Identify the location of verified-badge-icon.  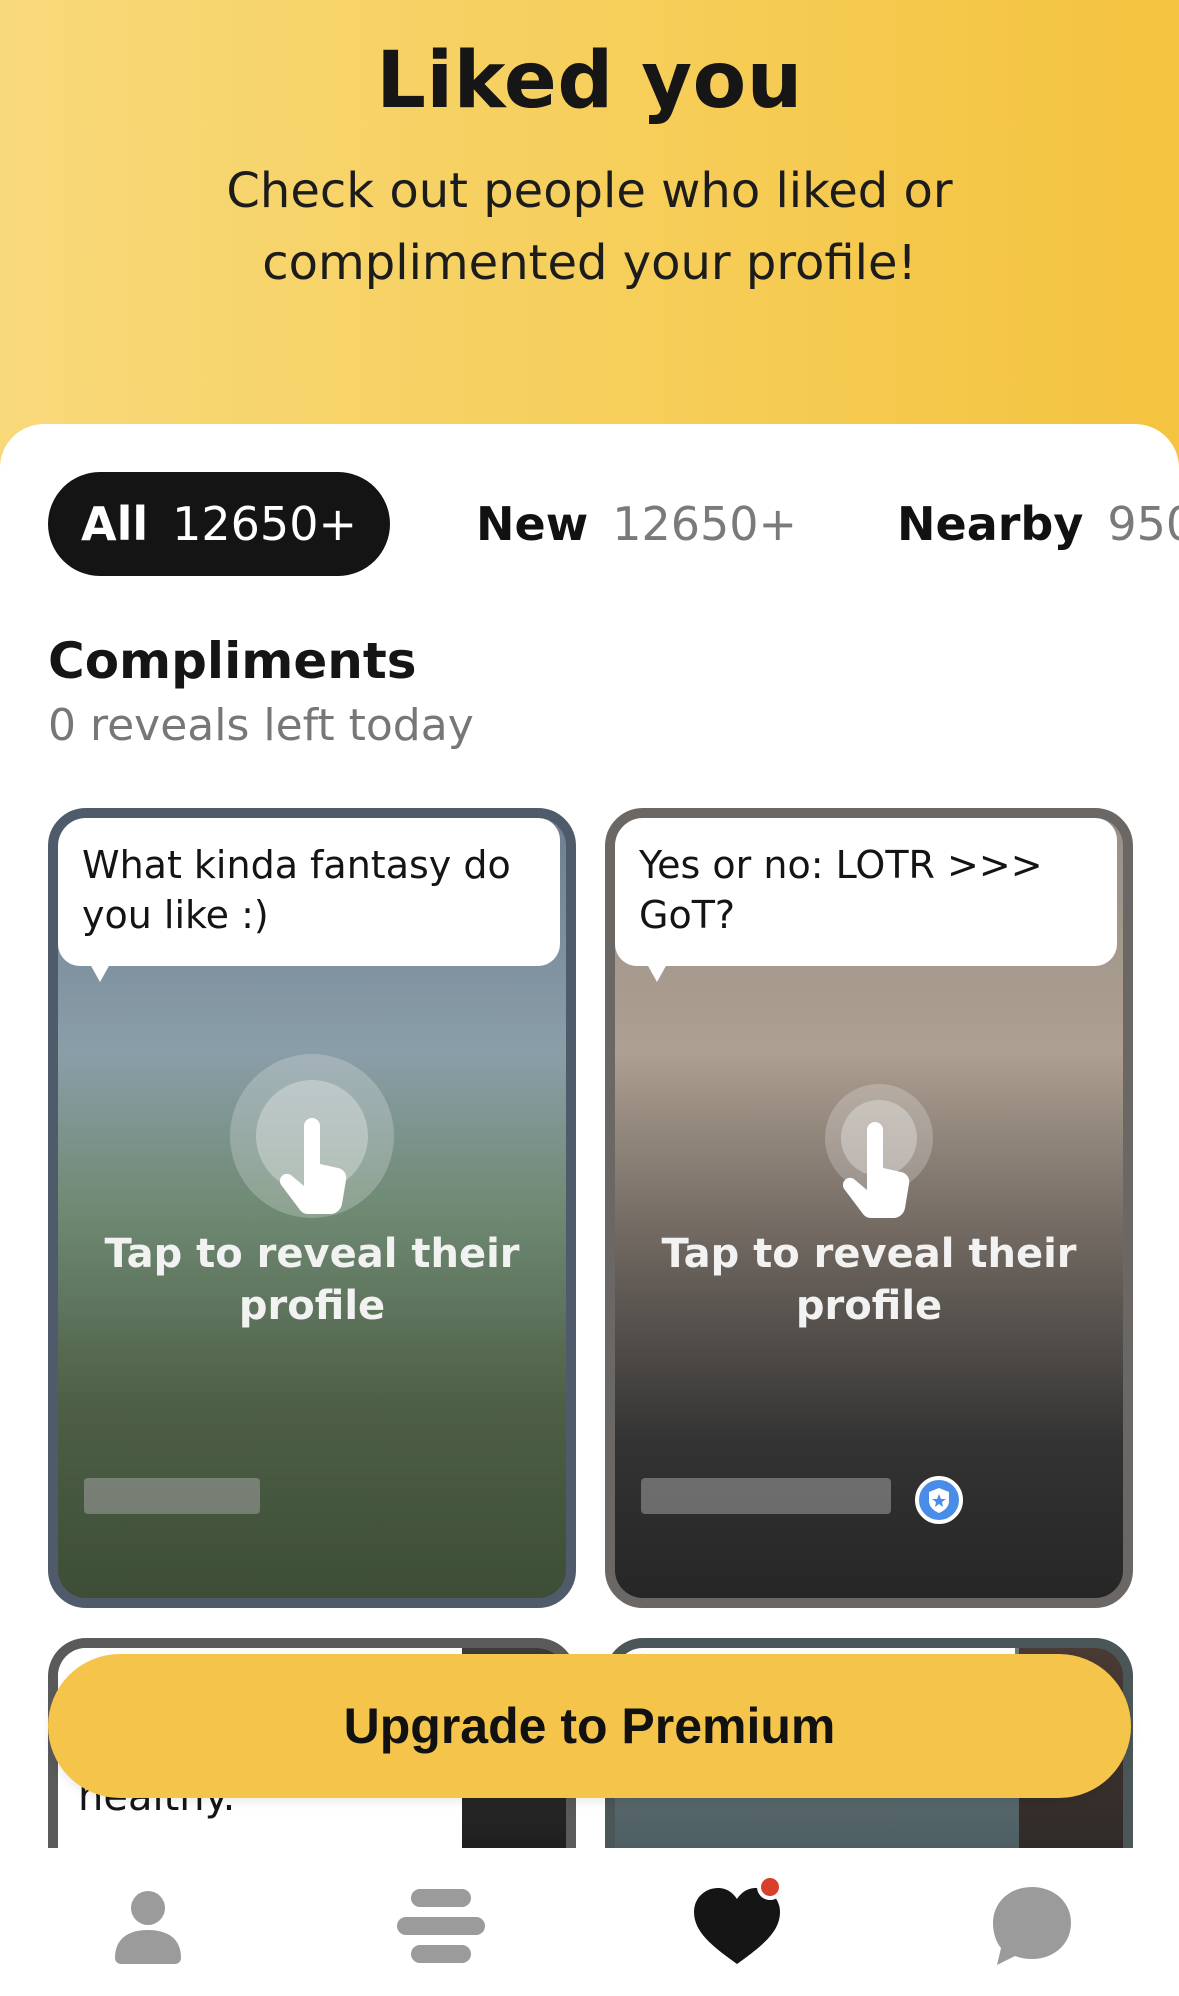
(939, 1500).